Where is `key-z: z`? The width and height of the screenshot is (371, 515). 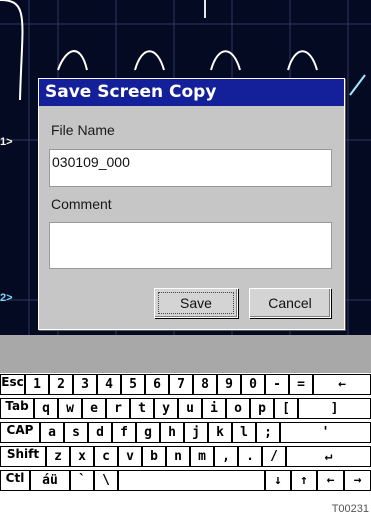
key-z: z is located at coordinates (58, 456).